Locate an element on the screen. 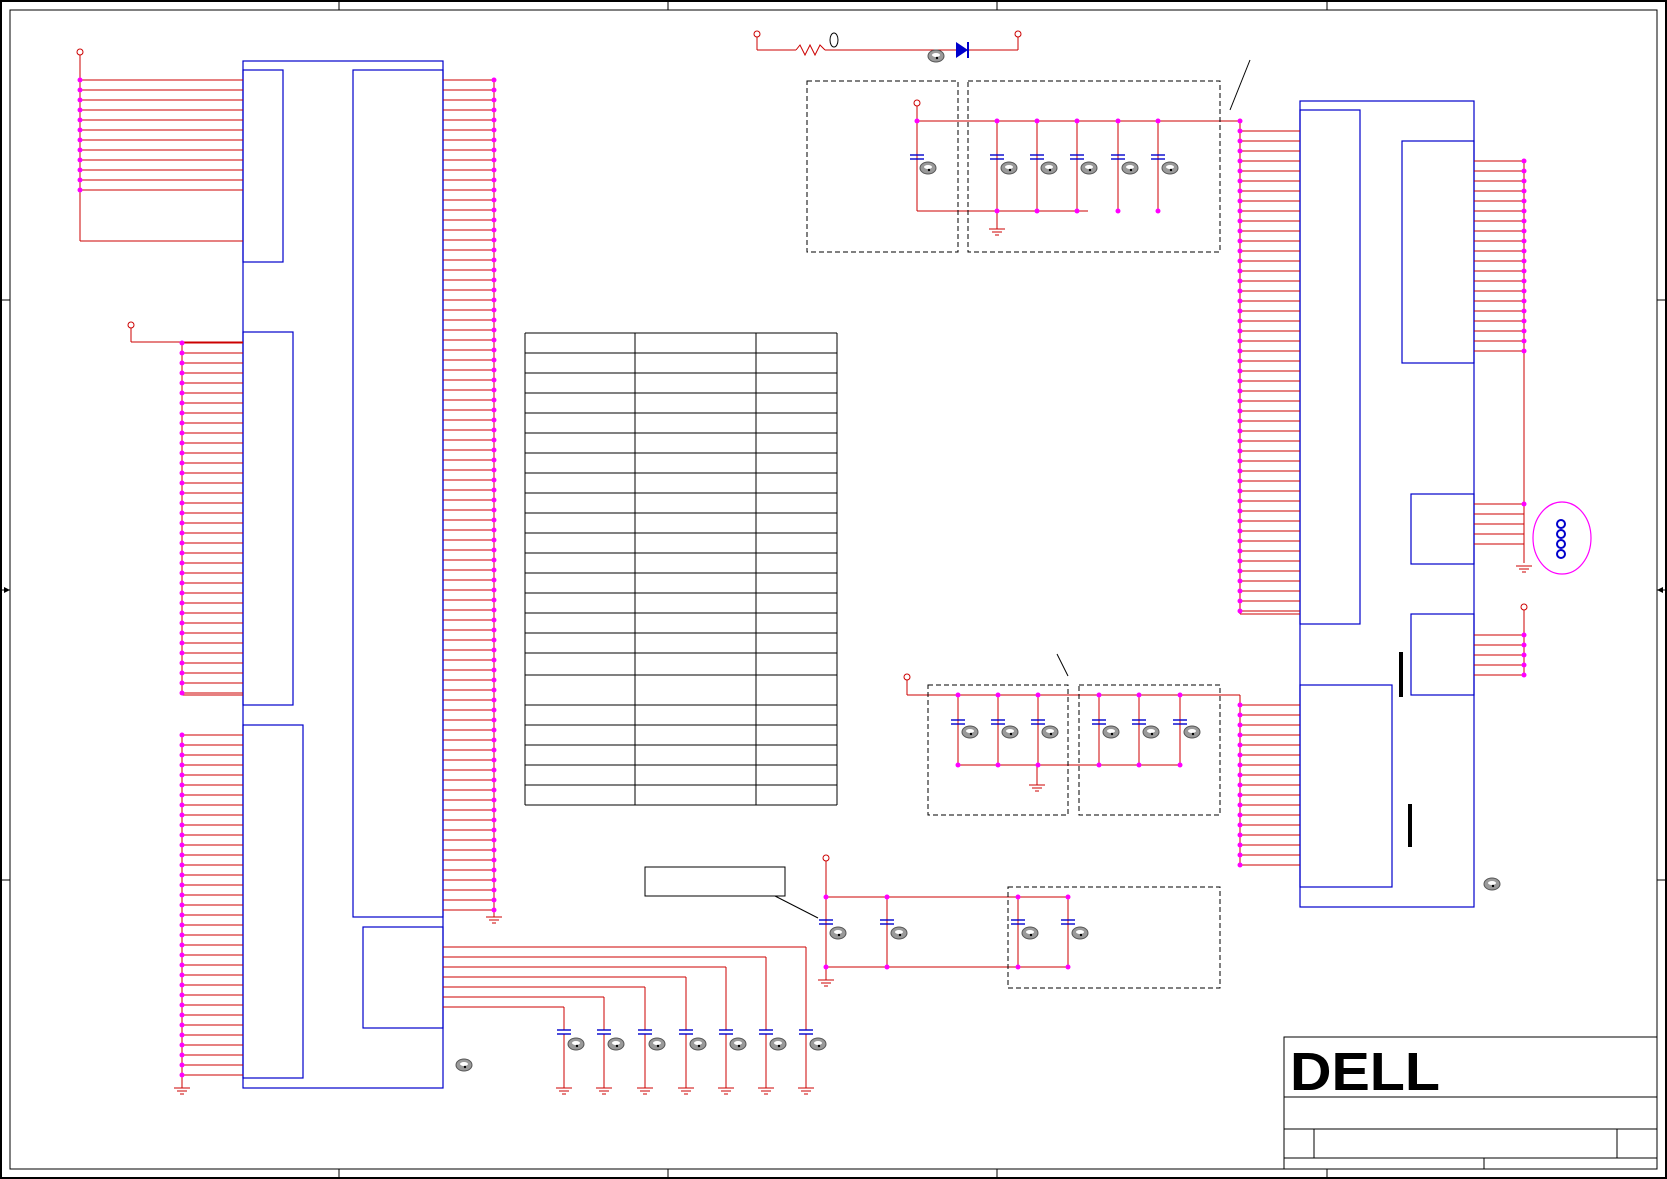  power-rail-circle-icon is located at coordinates (80, 52).